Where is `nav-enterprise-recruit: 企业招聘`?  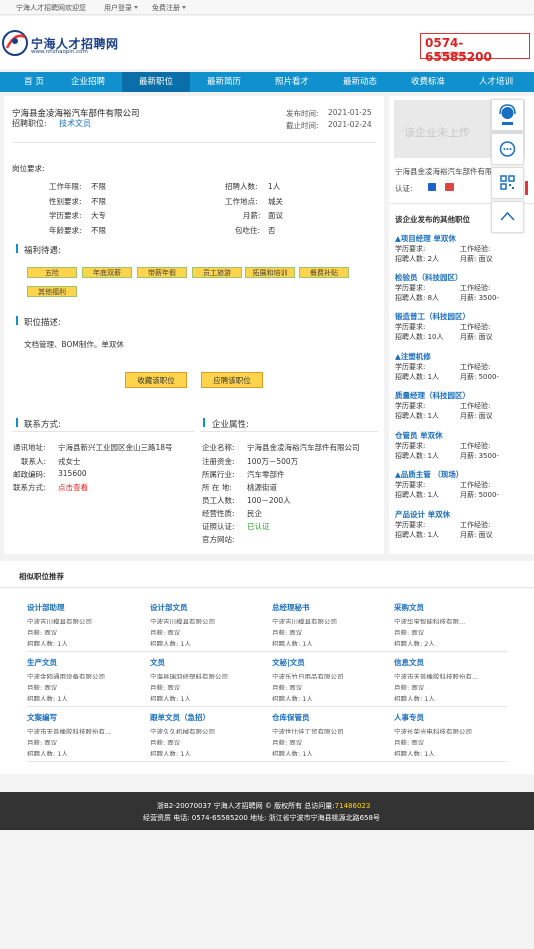 nav-enterprise-recruit: 企业招聘 is located at coordinates (88, 82).